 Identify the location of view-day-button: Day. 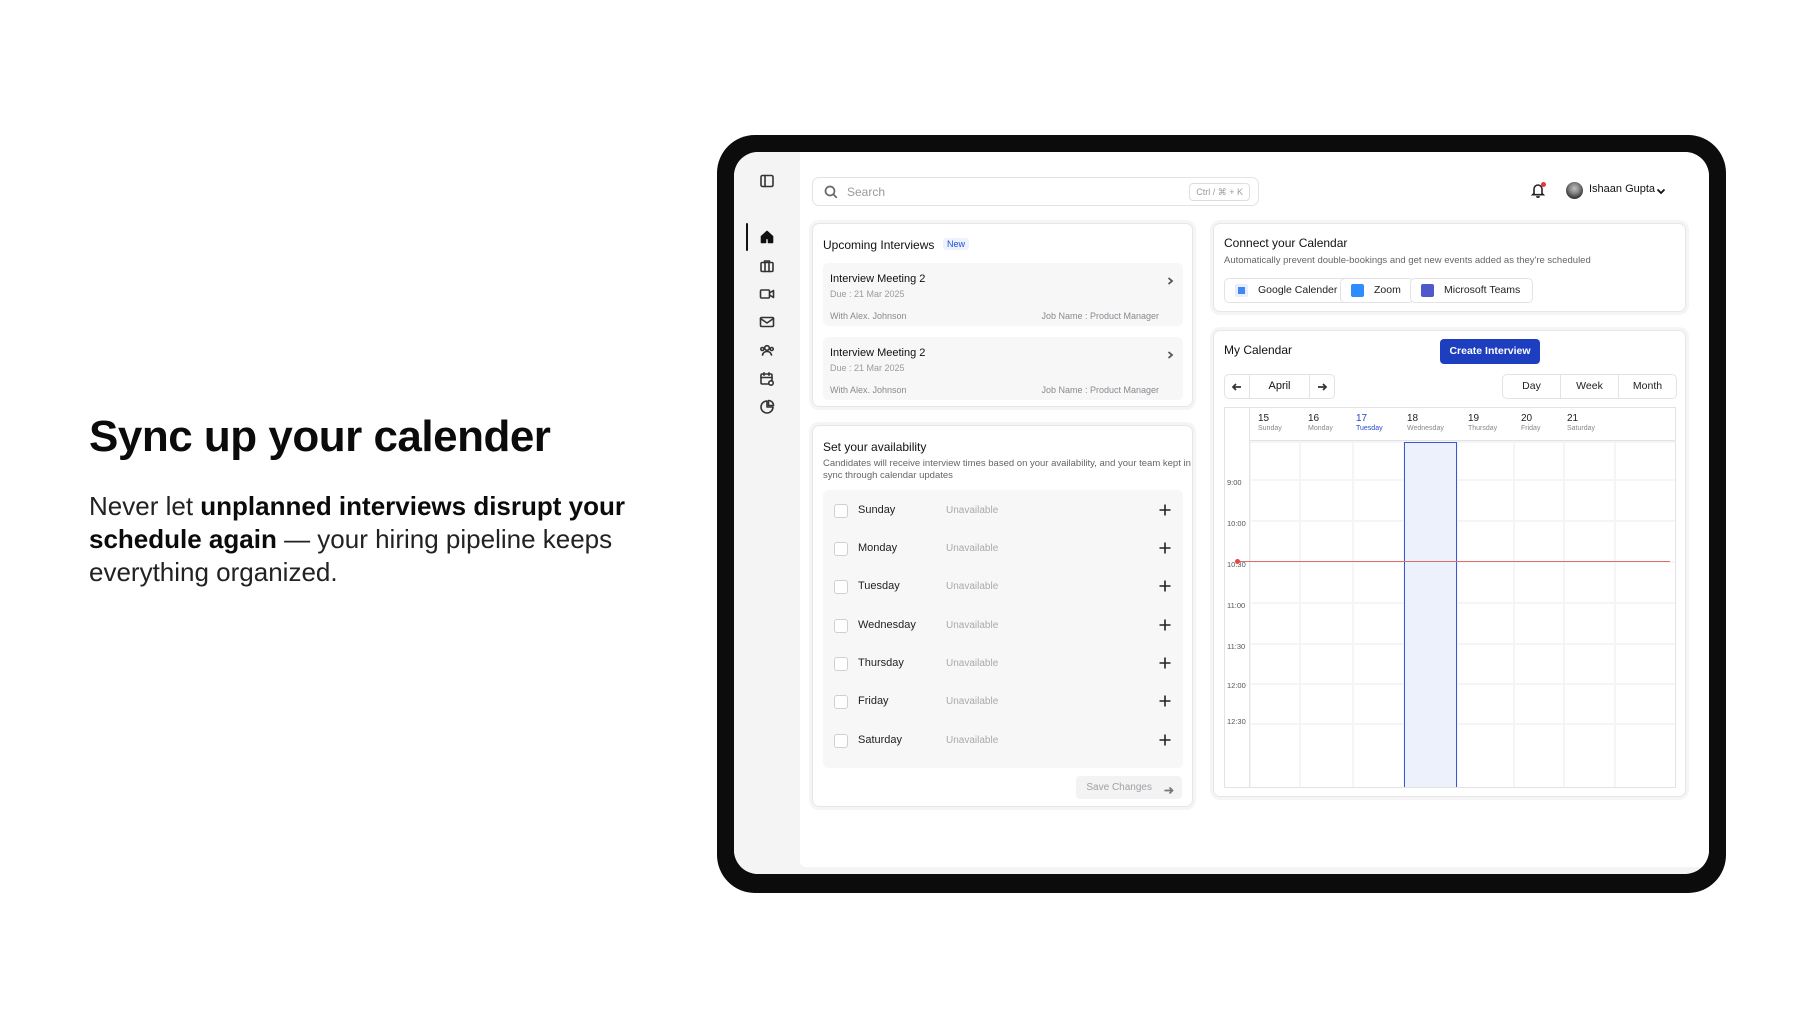
(1532, 386).